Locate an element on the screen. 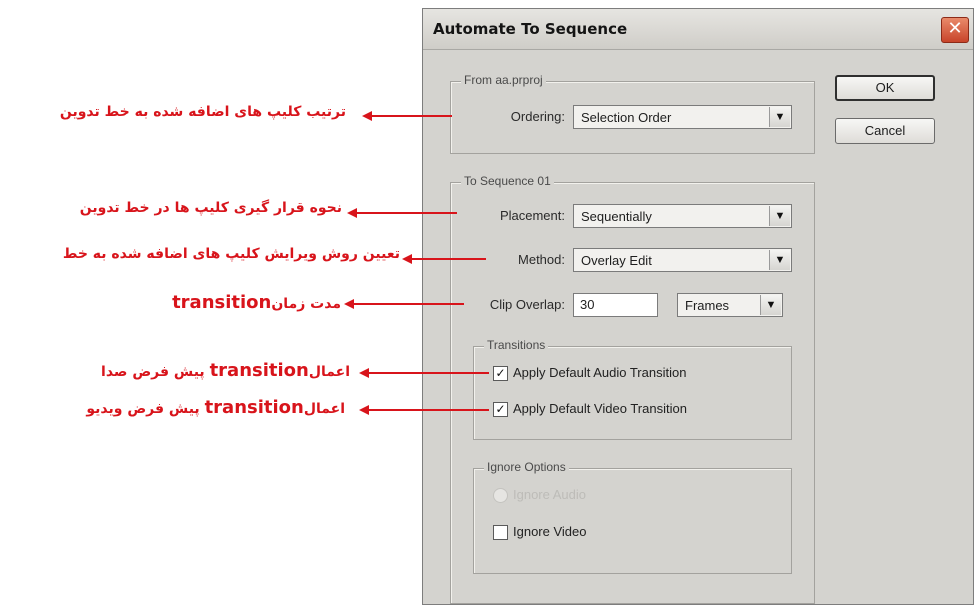 The height and width of the screenshot is (605, 978). placement-value: Sequentially is located at coordinates (616, 216).